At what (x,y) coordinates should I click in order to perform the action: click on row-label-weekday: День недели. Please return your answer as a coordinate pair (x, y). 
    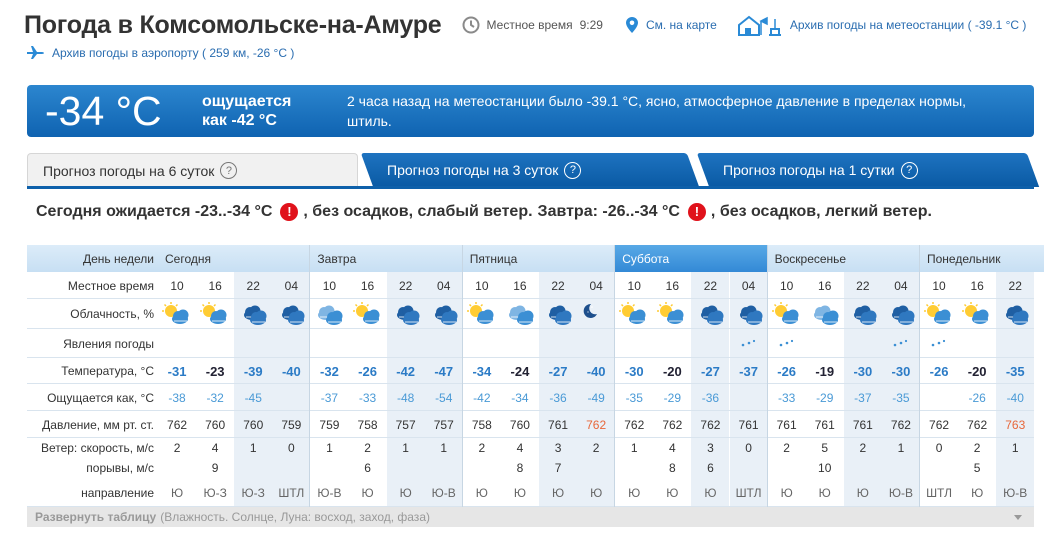
    Looking at the image, I should click on (92, 258).